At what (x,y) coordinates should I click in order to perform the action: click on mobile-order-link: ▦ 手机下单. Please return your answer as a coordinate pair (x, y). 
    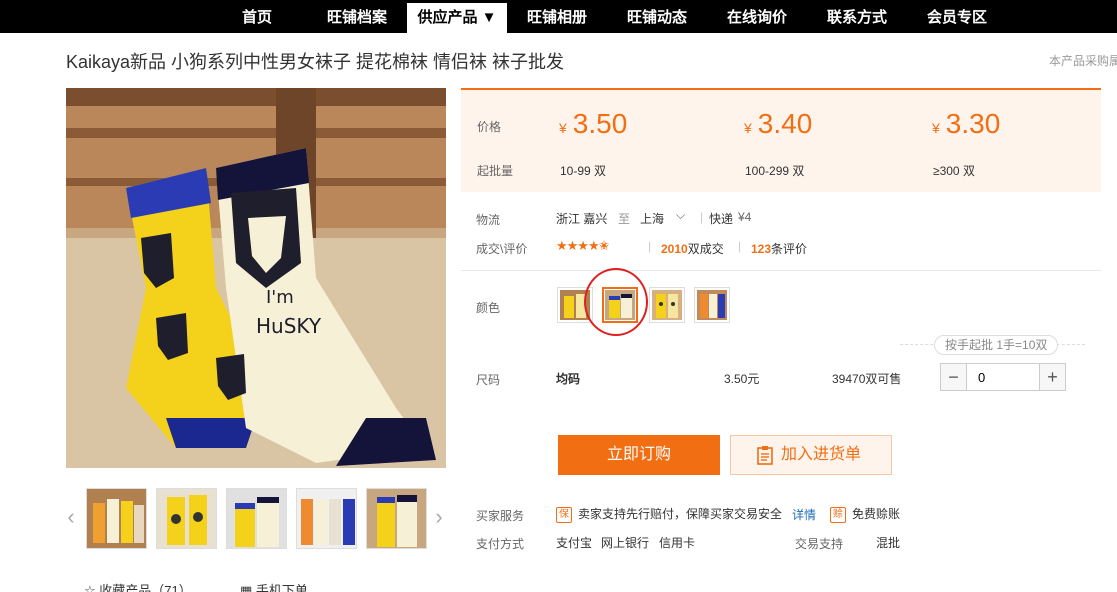
    Looking at the image, I should click on (274, 586).